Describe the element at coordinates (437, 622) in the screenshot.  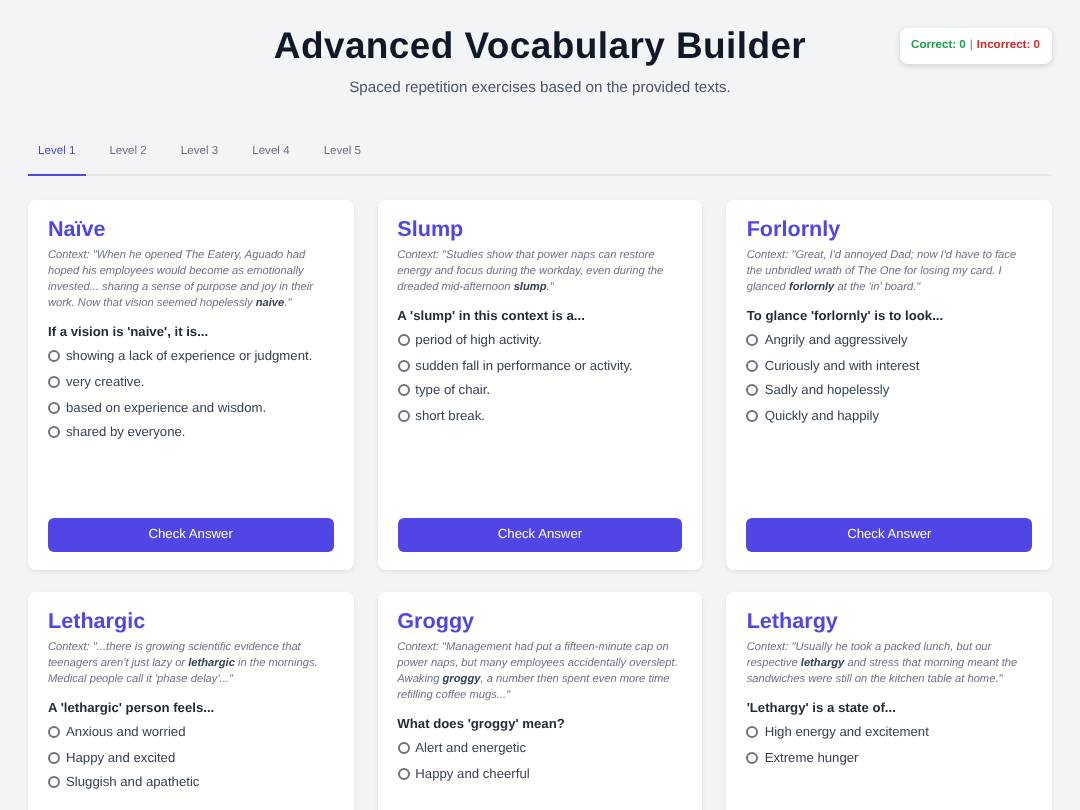
I see `vocabulary-word: Groggy` at that location.